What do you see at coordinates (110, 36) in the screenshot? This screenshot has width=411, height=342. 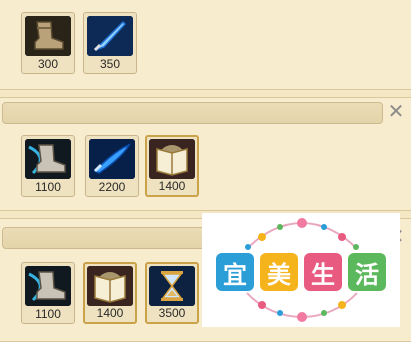 I see `dagger-icon` at bounding box center [110, 36].